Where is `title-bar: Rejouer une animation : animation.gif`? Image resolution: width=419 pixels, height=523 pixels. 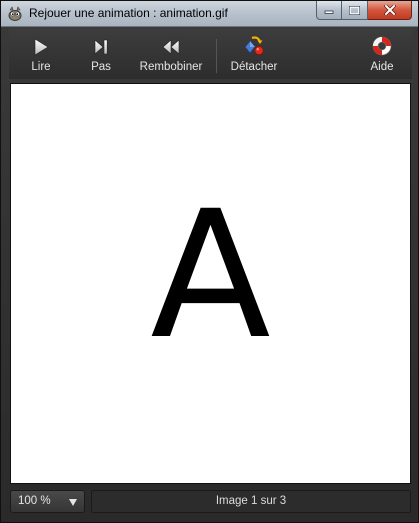 title-bar: Rejouer une animation : animation.gif is located at coordinates (209, 14).